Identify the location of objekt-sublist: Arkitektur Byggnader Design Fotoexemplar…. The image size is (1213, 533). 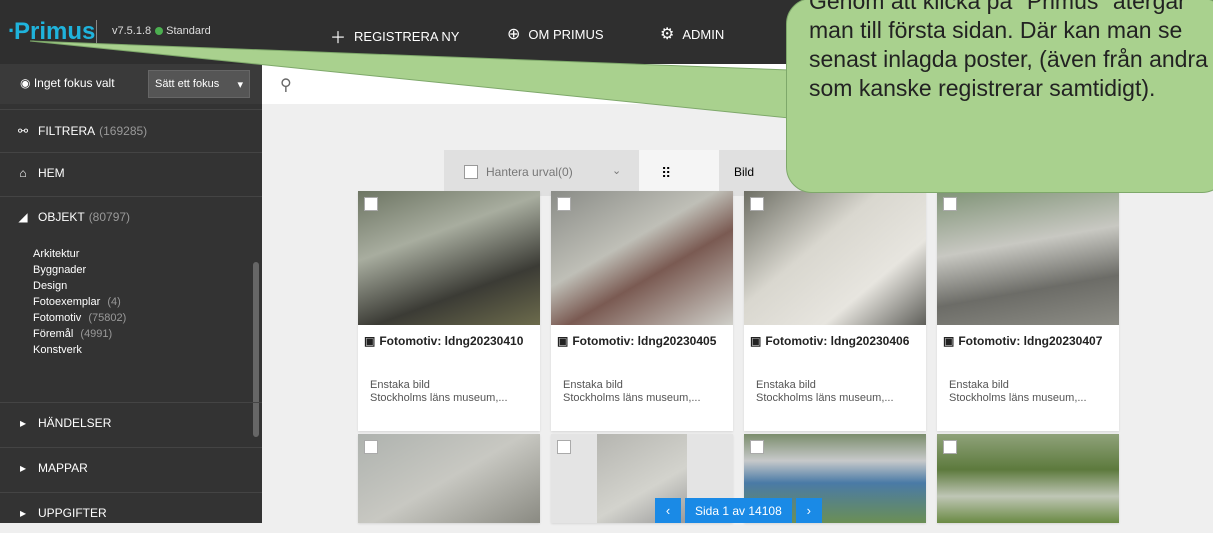
(79, 302).